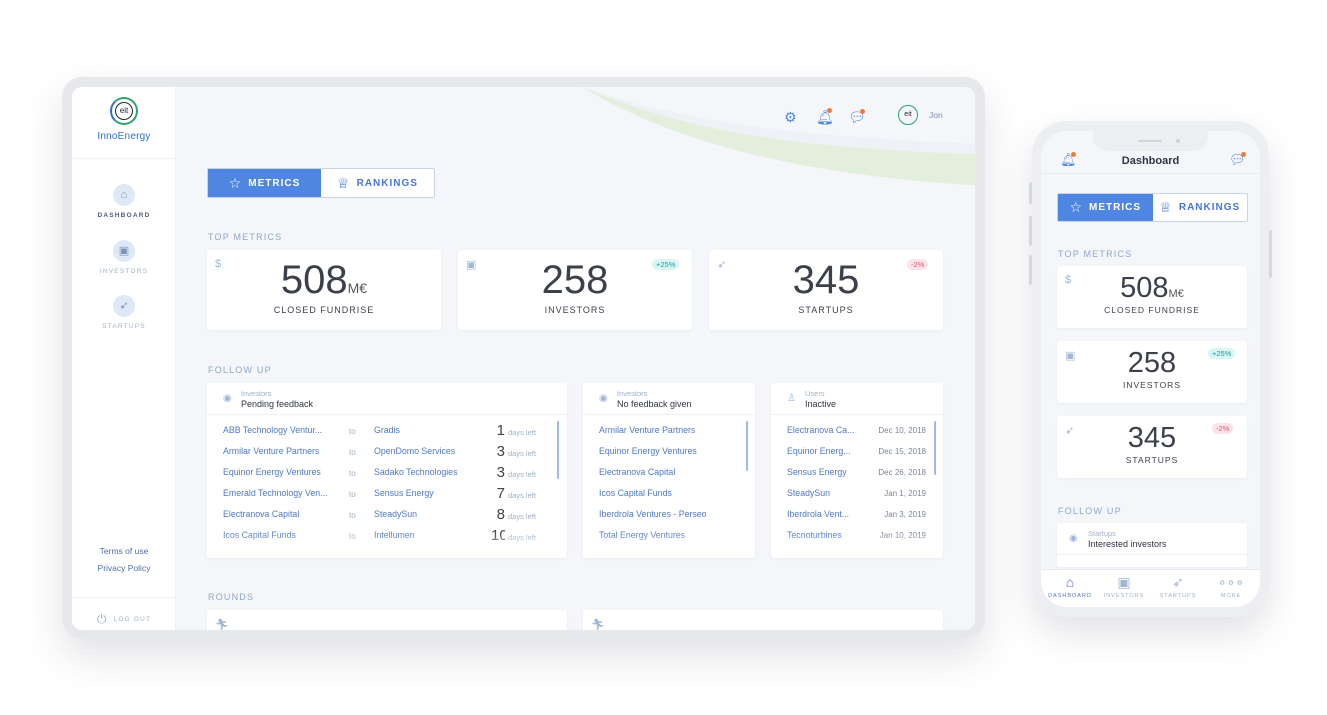 Image resolution: width=1327 pixels, height=715 pixels. What do you see at coordinates (857, 477) in the screenshot?
I see `list-item: Sensus Energy Dec 26, 2018` at bounding box center [857, 477].